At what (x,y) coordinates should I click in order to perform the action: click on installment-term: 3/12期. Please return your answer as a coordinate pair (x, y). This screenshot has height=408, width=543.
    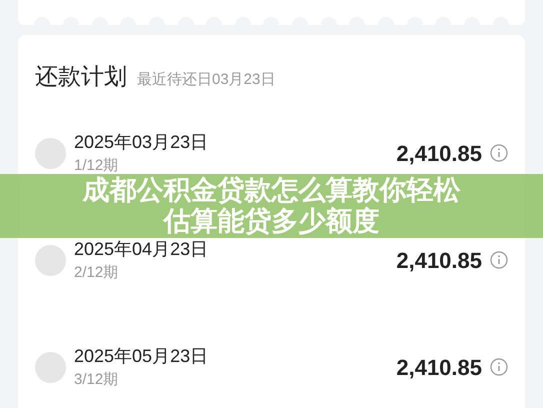
    Looking at the image, I should click on (97, 380).